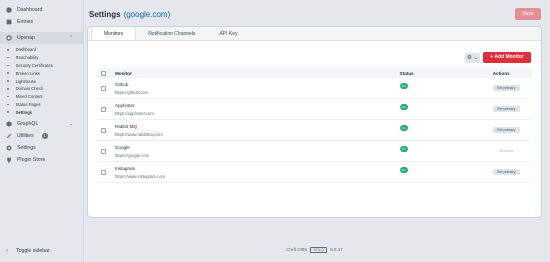 The image size is (550, 262). Describe the element at coordinates (528, 14) in the screenshot. I see `save-button: Save` at that location.